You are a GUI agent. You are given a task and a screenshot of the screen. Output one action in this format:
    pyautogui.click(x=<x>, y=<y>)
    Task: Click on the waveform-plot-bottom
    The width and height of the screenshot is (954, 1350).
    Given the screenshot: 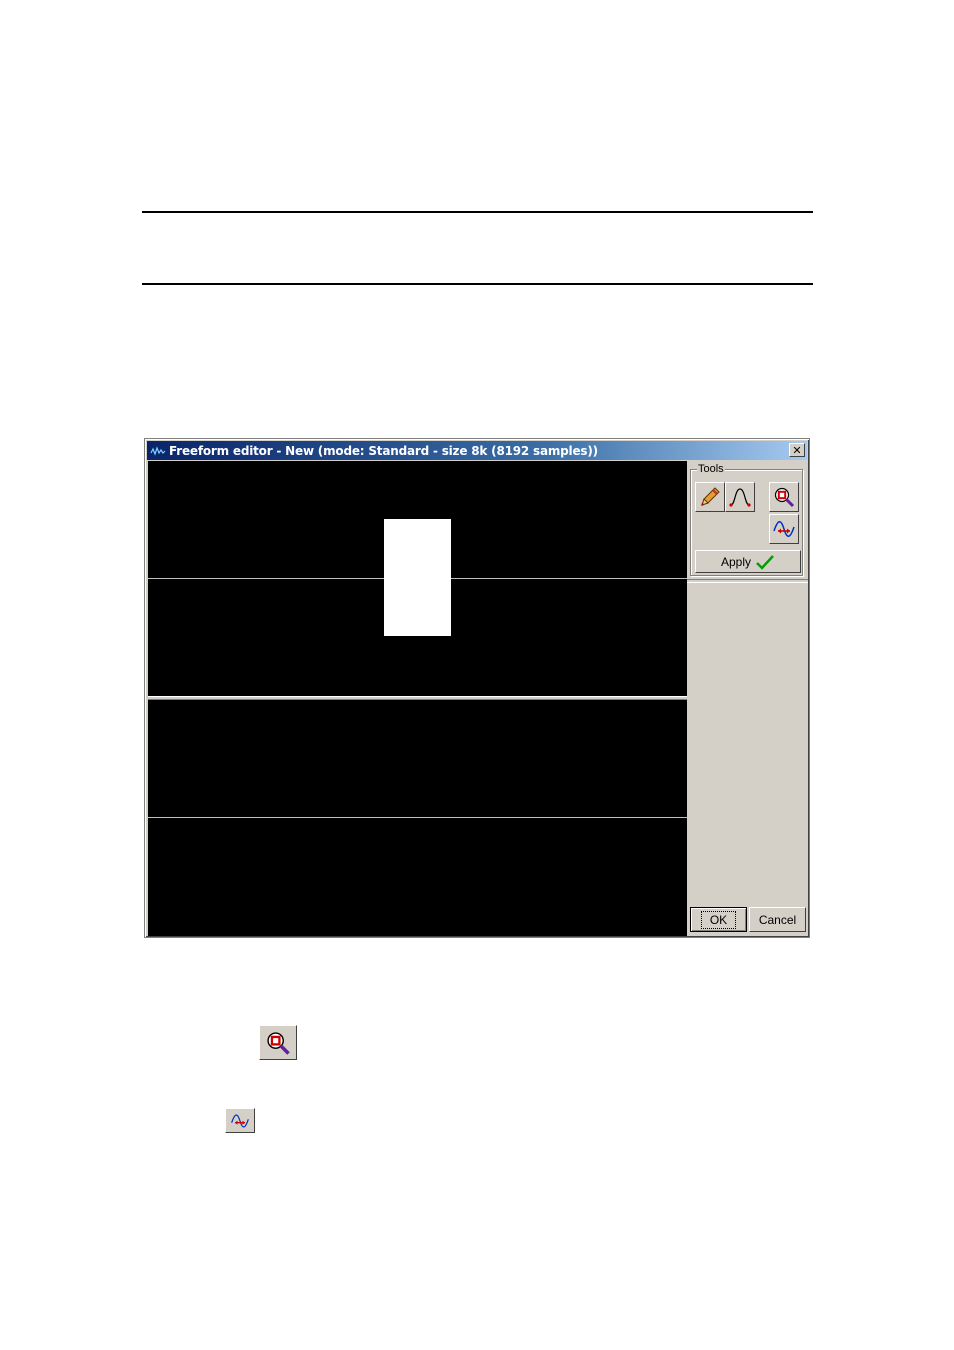 What is the action you would take?
    pyautogui.click(x=417, y=818)
    